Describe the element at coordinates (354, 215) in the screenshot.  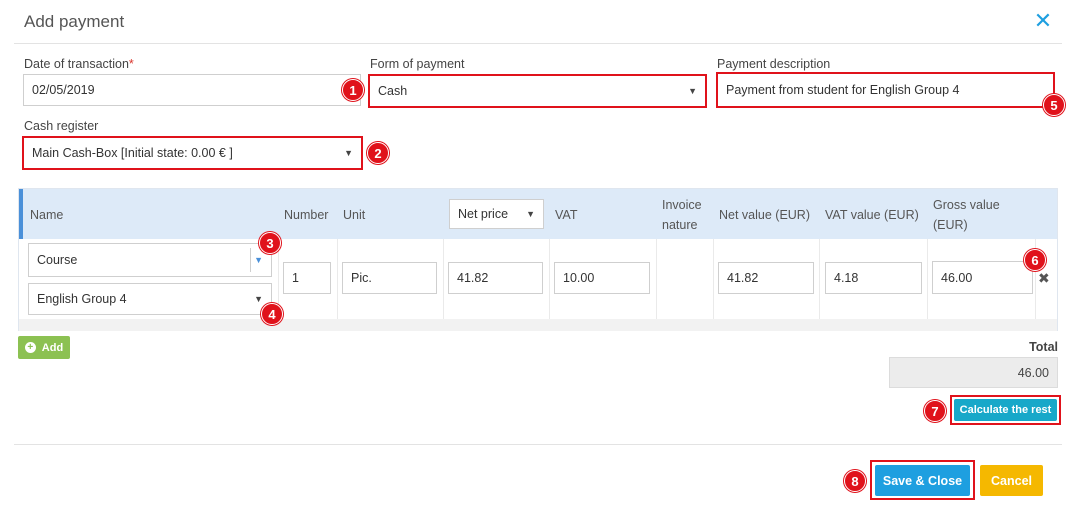
I see `header-unit: Unit` at that location.